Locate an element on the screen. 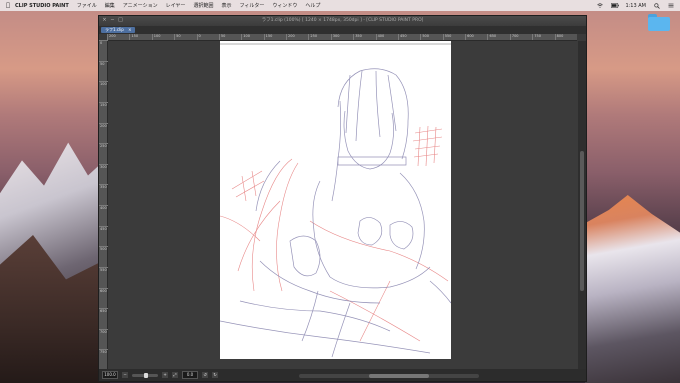 The width and height of the screenshot is (680, 383). ruler-h-tick: 500 is located at coordinates (425, 37).